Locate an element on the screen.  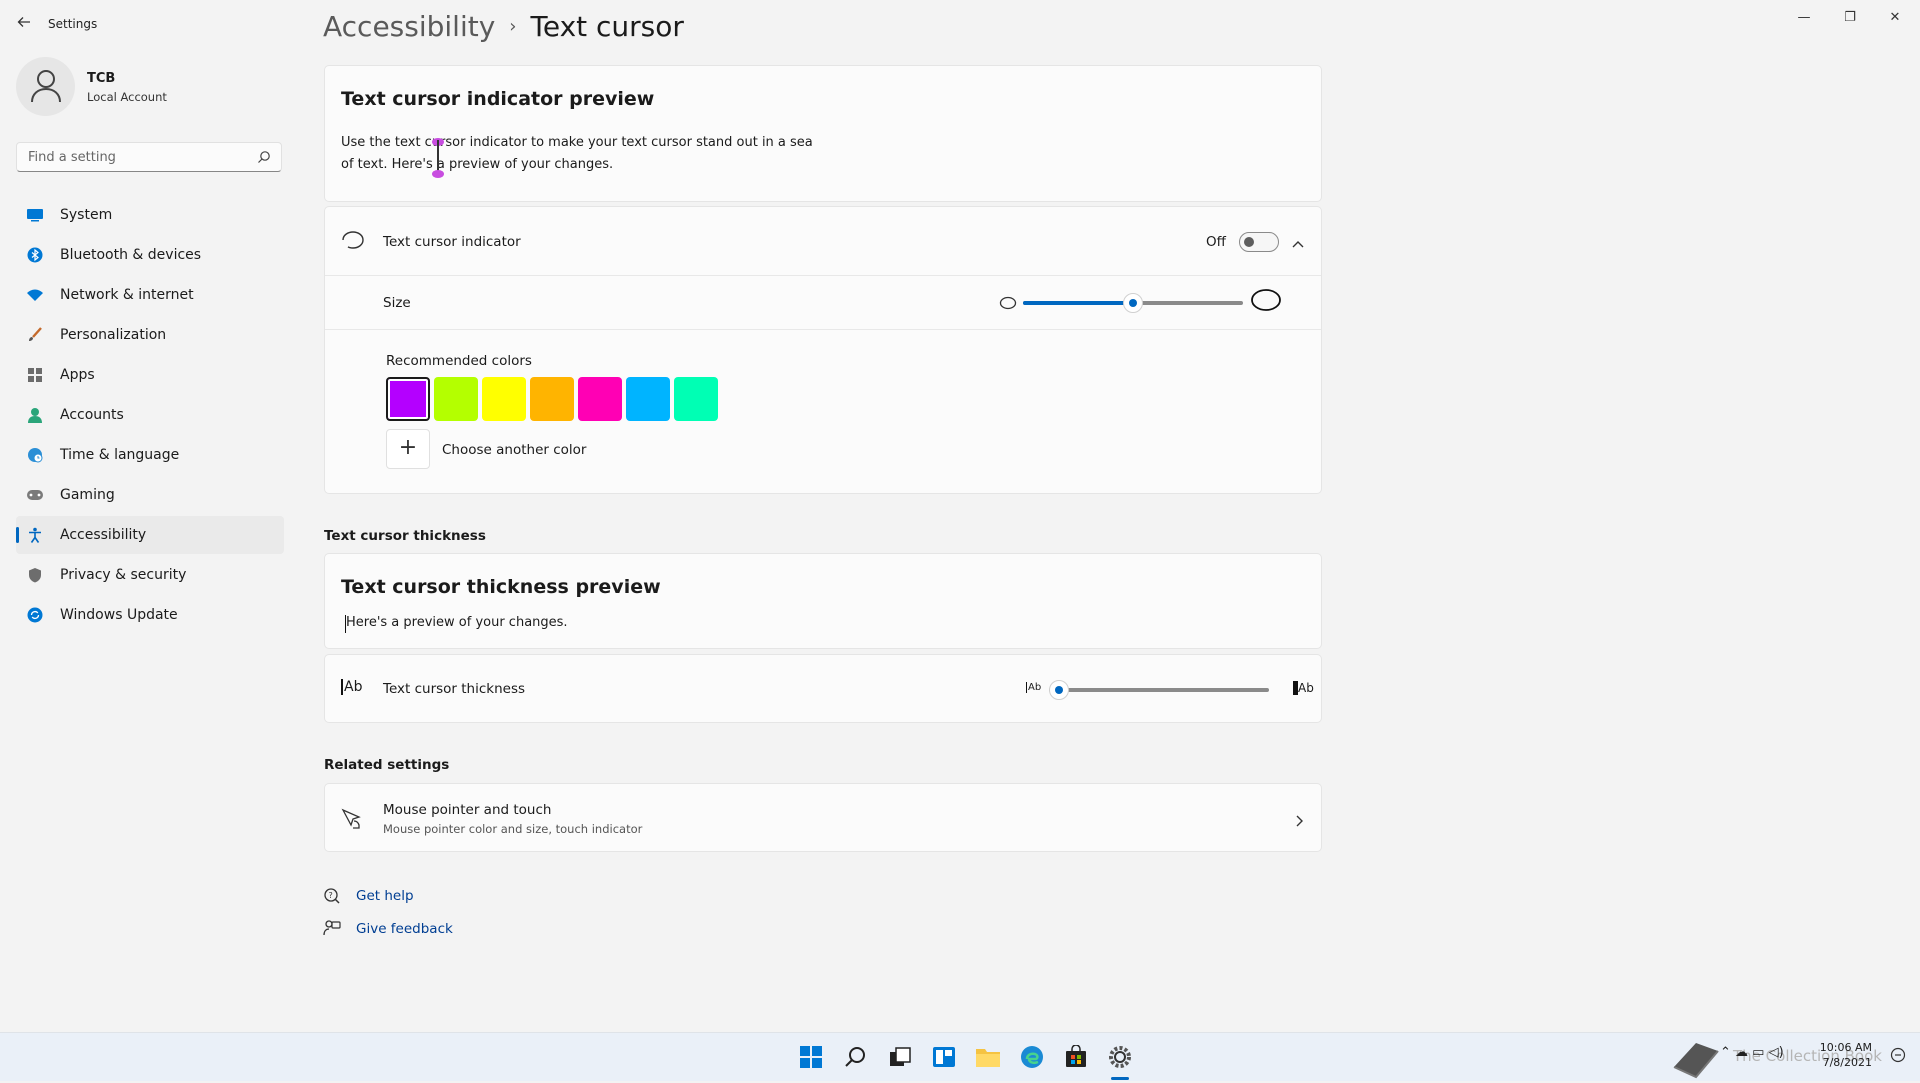
choose-another-color-button: + is located at coordinates (408, 449).